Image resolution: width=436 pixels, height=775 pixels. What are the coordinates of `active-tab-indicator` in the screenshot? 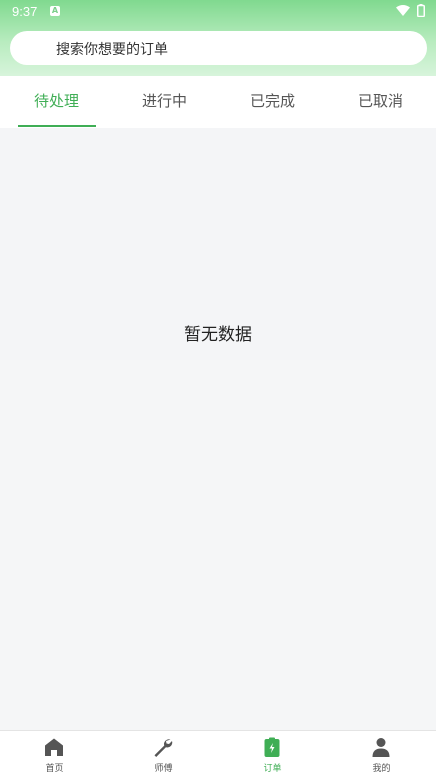 It's located at (57, 126).